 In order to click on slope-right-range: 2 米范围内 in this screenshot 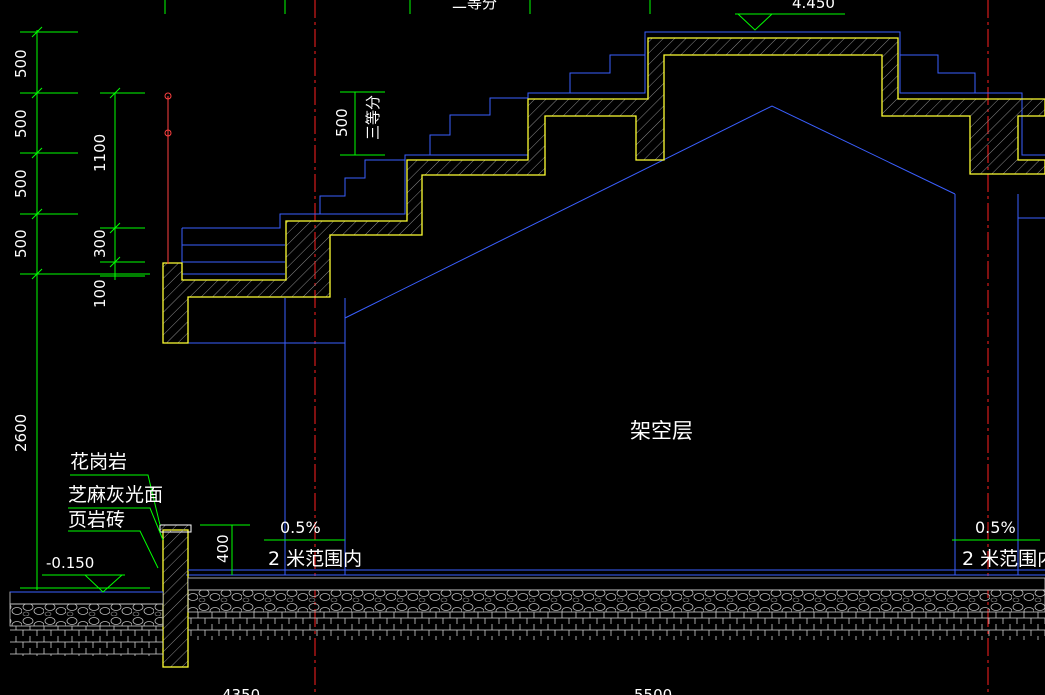, I will do `click(1003, 559)`.